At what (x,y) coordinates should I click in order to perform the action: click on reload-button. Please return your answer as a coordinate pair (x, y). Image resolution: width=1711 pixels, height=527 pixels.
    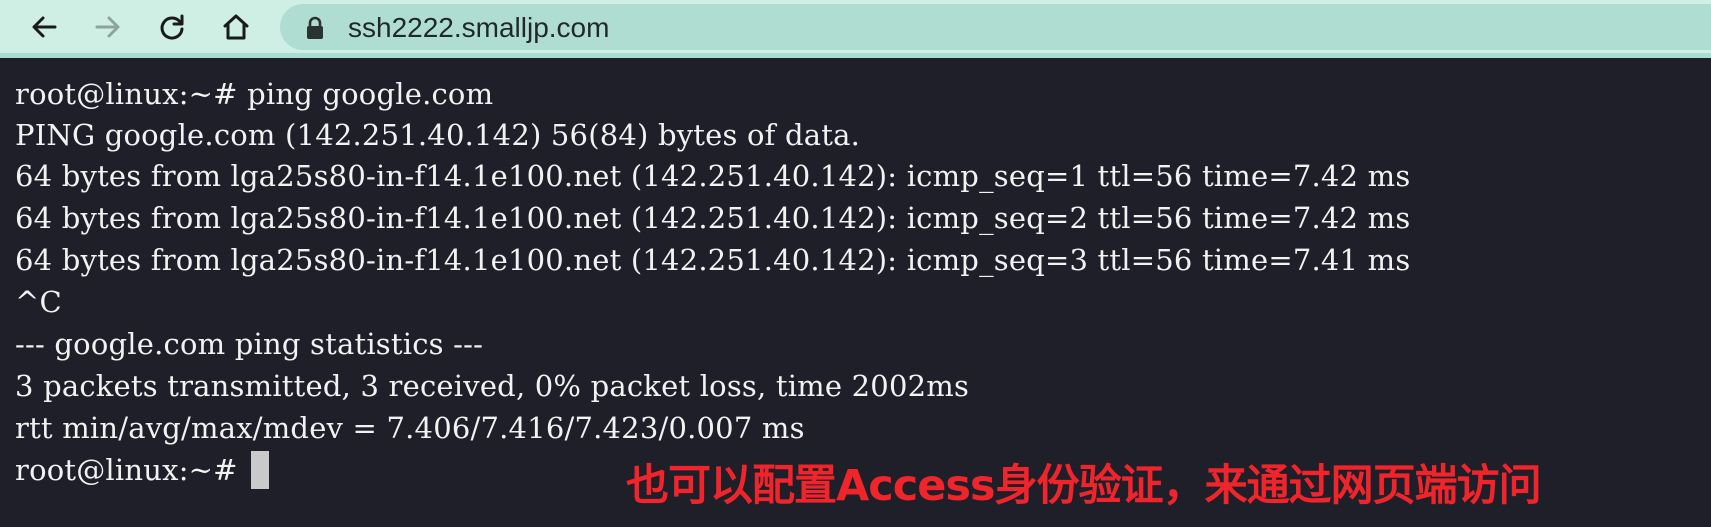
    Looking at the image, I should click on (172, 27).